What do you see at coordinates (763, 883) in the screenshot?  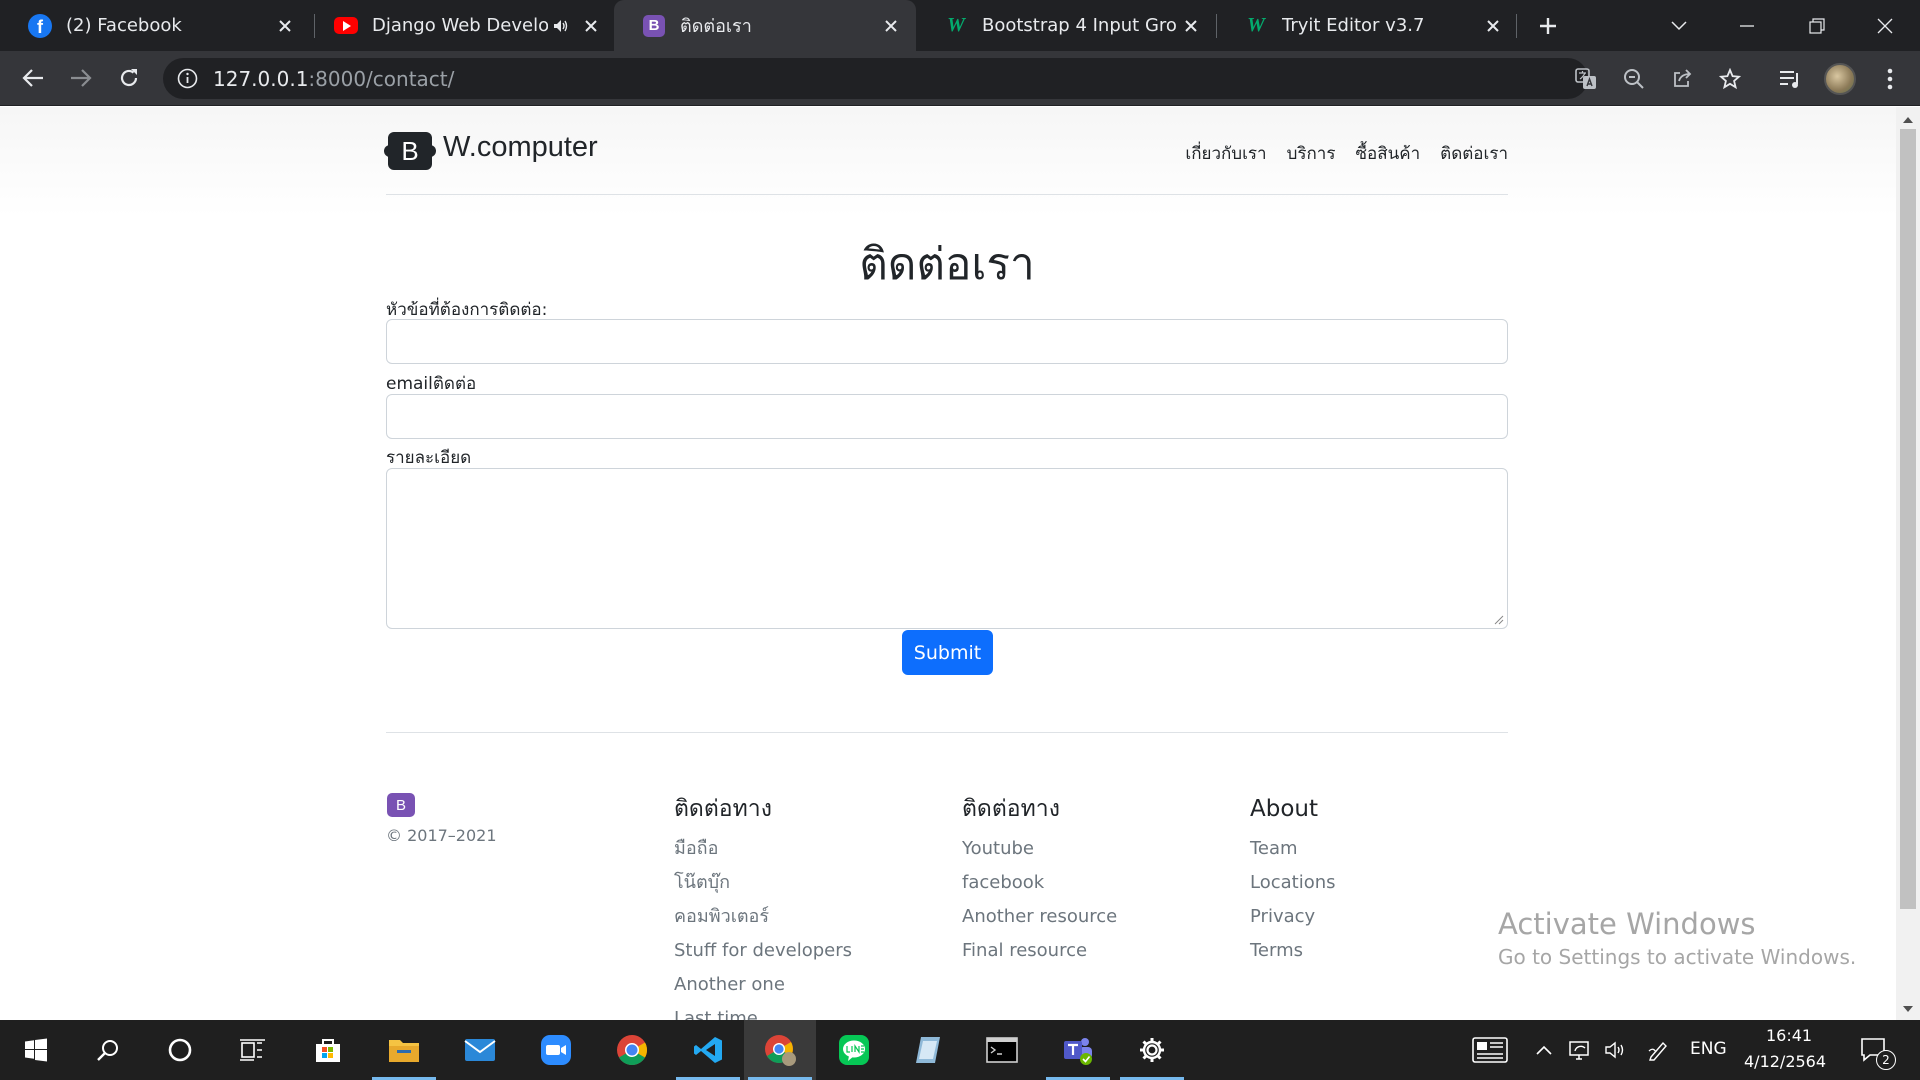 I see `footer-link: โน๊ตบุ๊ก` at bounding box center [763, 883].